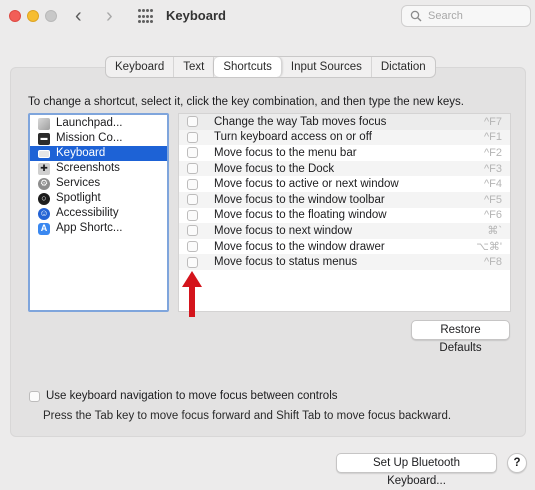 The image size is (535, 490). What do you see at coordinates (196, 15) in the screenshot?
I see `window-title: Keyboard` at bounding box center [196, 15].